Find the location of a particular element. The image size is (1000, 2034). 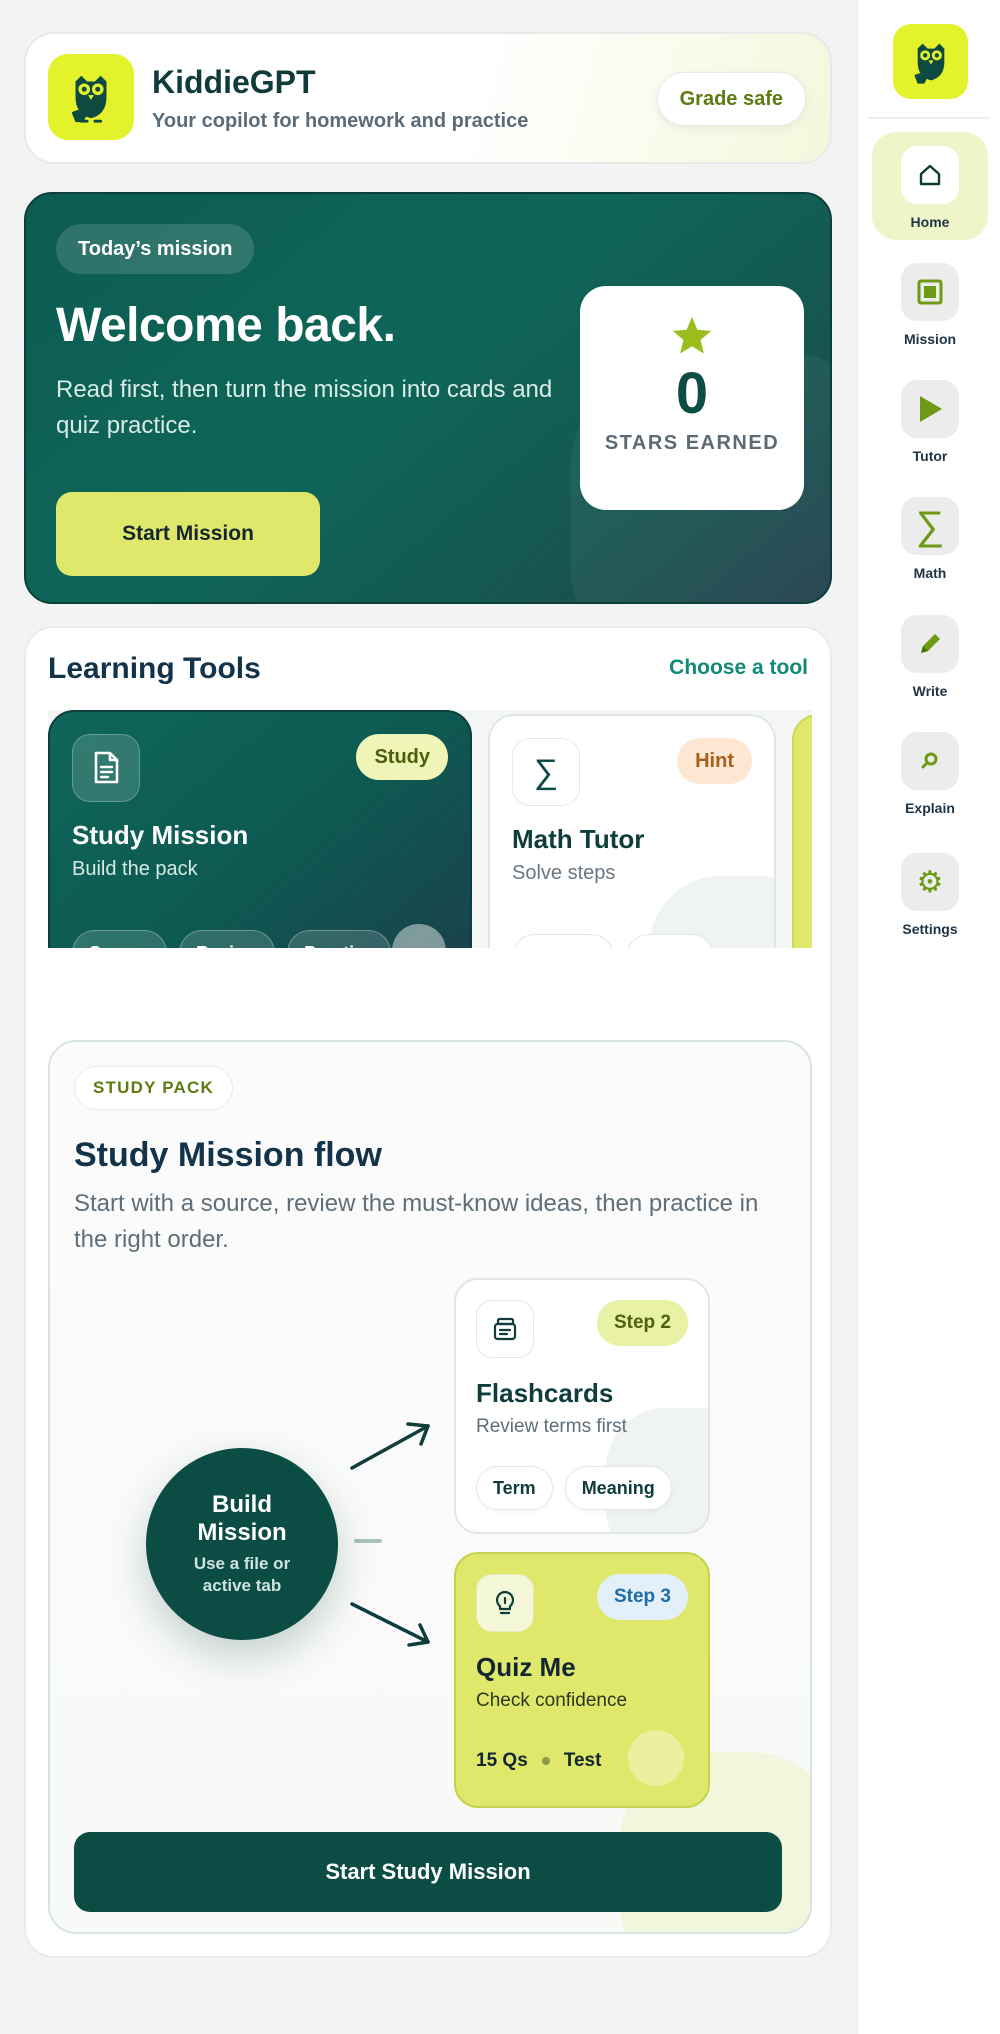

stars-earned-card: 0 STARS EARNED is located at coordinates (692, 398).